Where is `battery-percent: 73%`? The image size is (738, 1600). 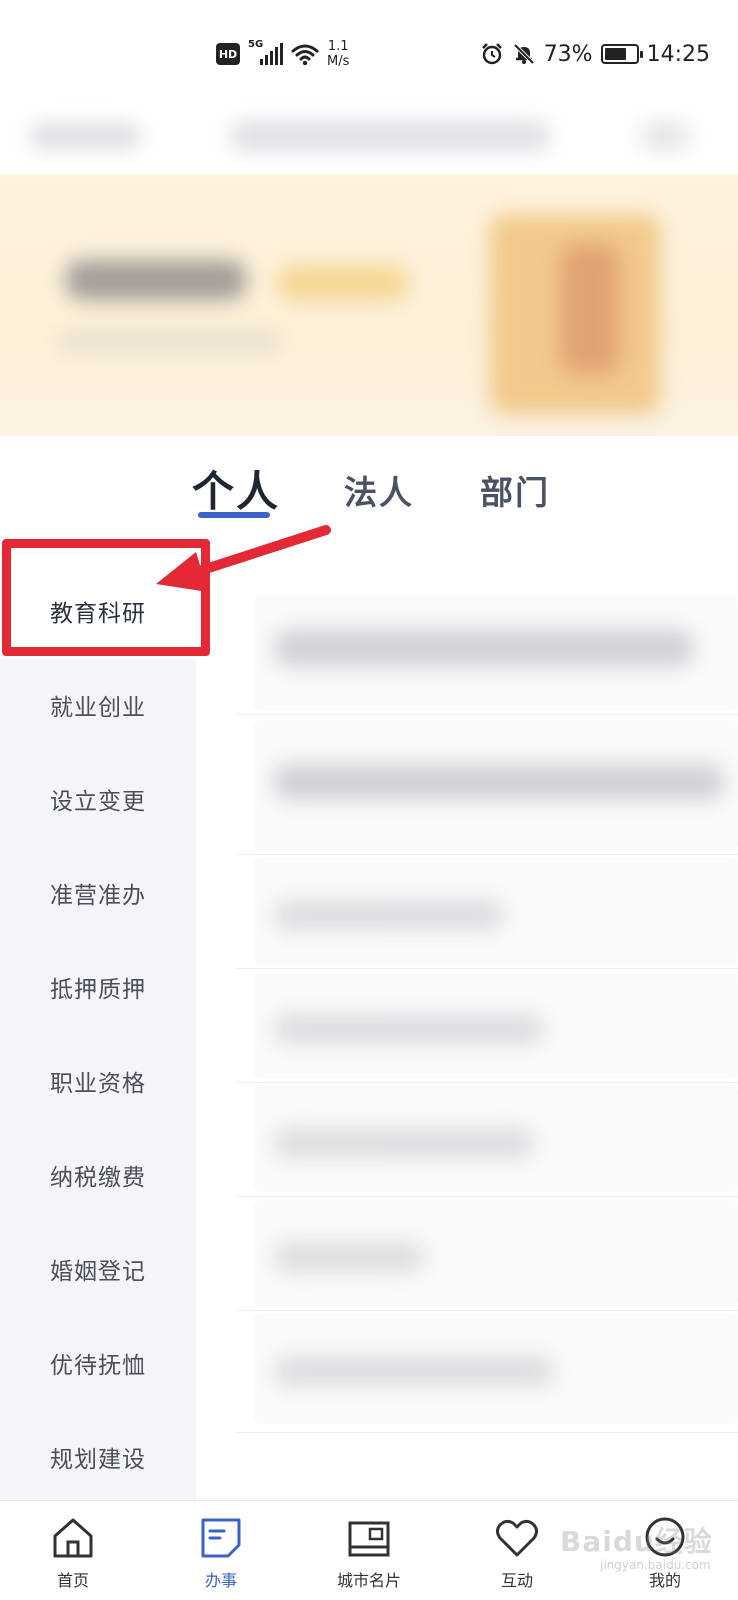 battery-percent: 73% is located at coordinates (568, 54).